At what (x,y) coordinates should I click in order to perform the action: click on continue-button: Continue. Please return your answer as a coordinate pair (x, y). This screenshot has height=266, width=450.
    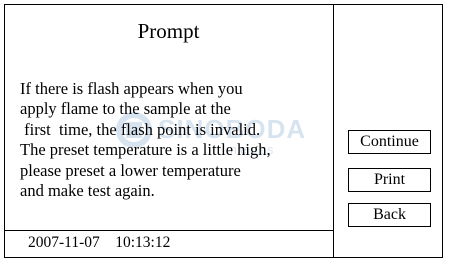
    Looking at the image, I should click on (389, 142).